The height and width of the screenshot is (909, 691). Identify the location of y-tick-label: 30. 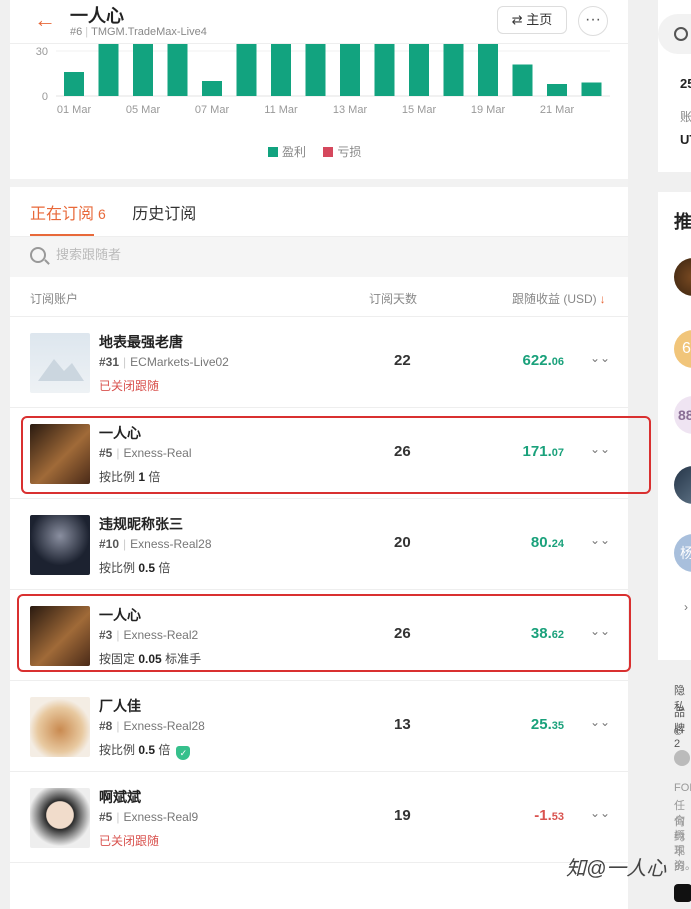
(42, 52).